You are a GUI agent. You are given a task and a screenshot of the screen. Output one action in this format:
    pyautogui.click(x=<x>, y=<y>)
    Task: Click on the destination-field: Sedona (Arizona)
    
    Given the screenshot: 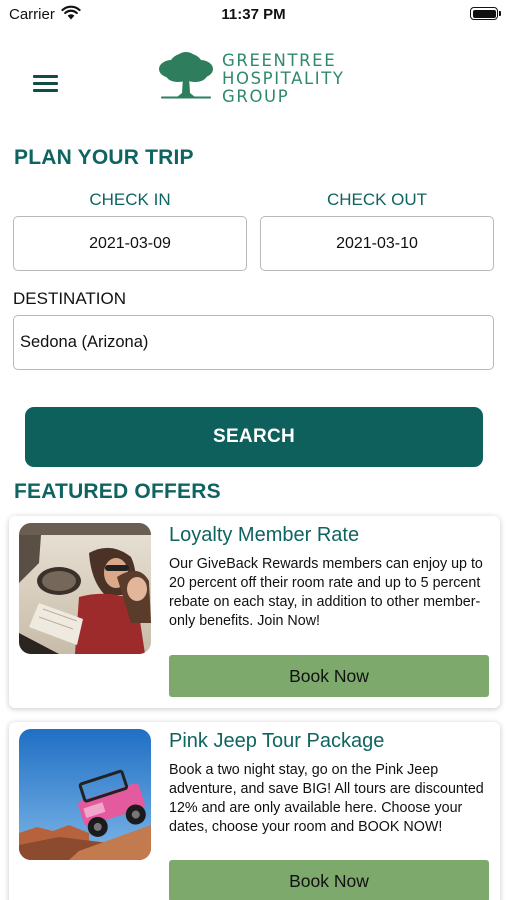 What is the action you would take?
    pyautogui.click(x=253, y=342)
    